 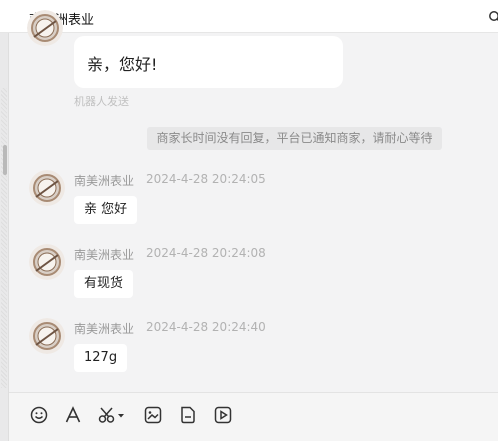 What do you see at coordinates (5, 160) in the screenshot?
I see `scrollbar-thumb` at bounding box center [5, 160].